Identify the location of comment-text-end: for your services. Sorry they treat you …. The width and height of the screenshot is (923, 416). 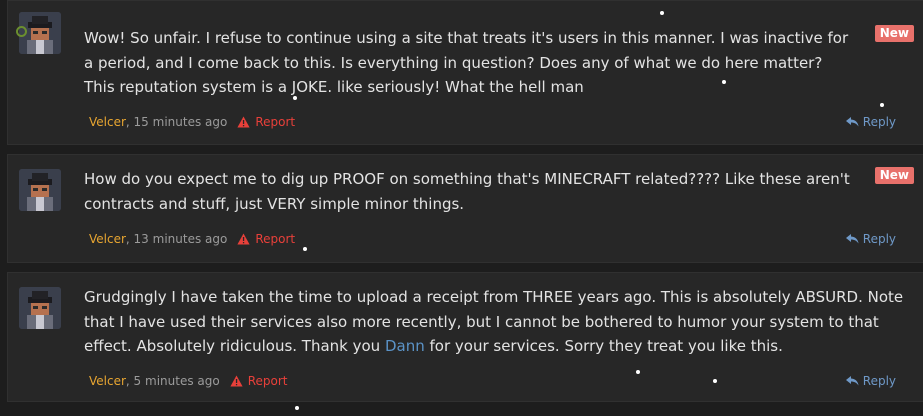
(603, 346).